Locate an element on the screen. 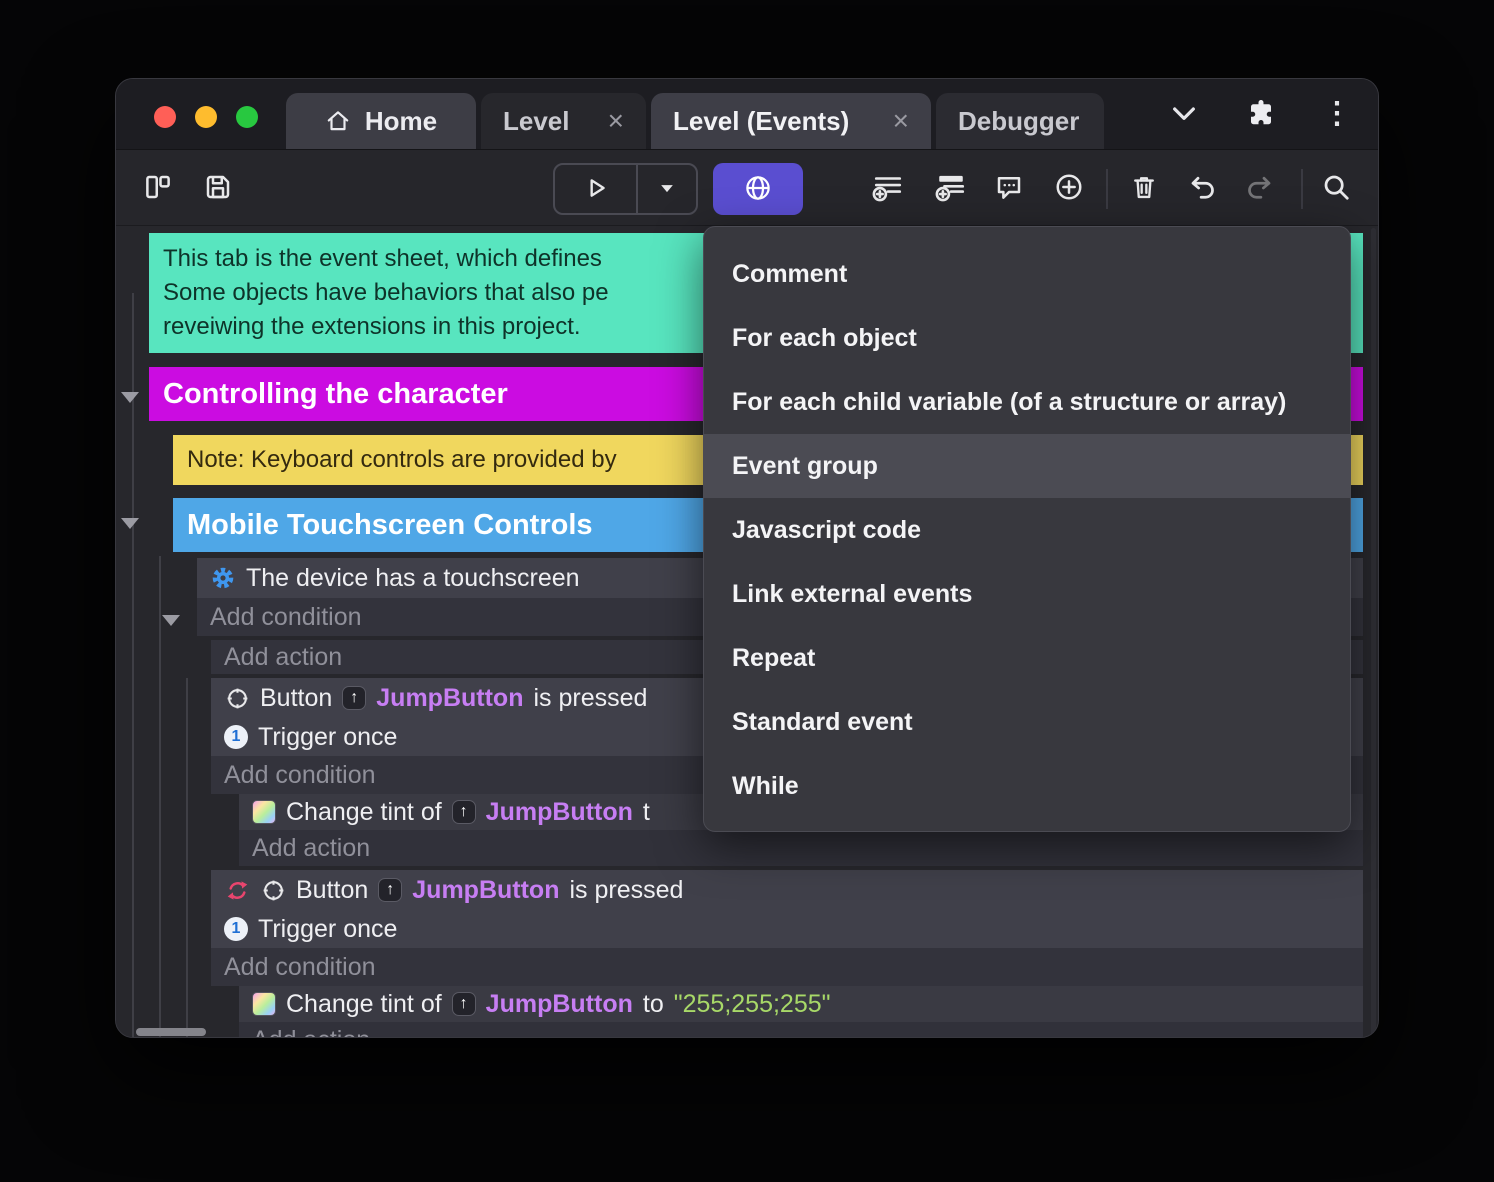 This screenshot has height=1182, width=1494. trigger-once-icon: 1 is located at coordinates (236, 929).